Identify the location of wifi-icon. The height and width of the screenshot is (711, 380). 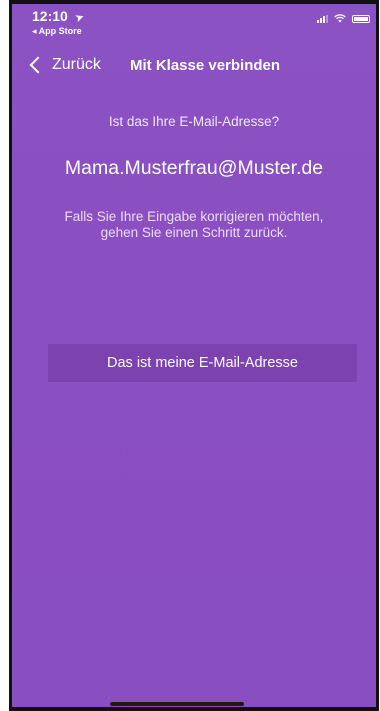
(340, 18).